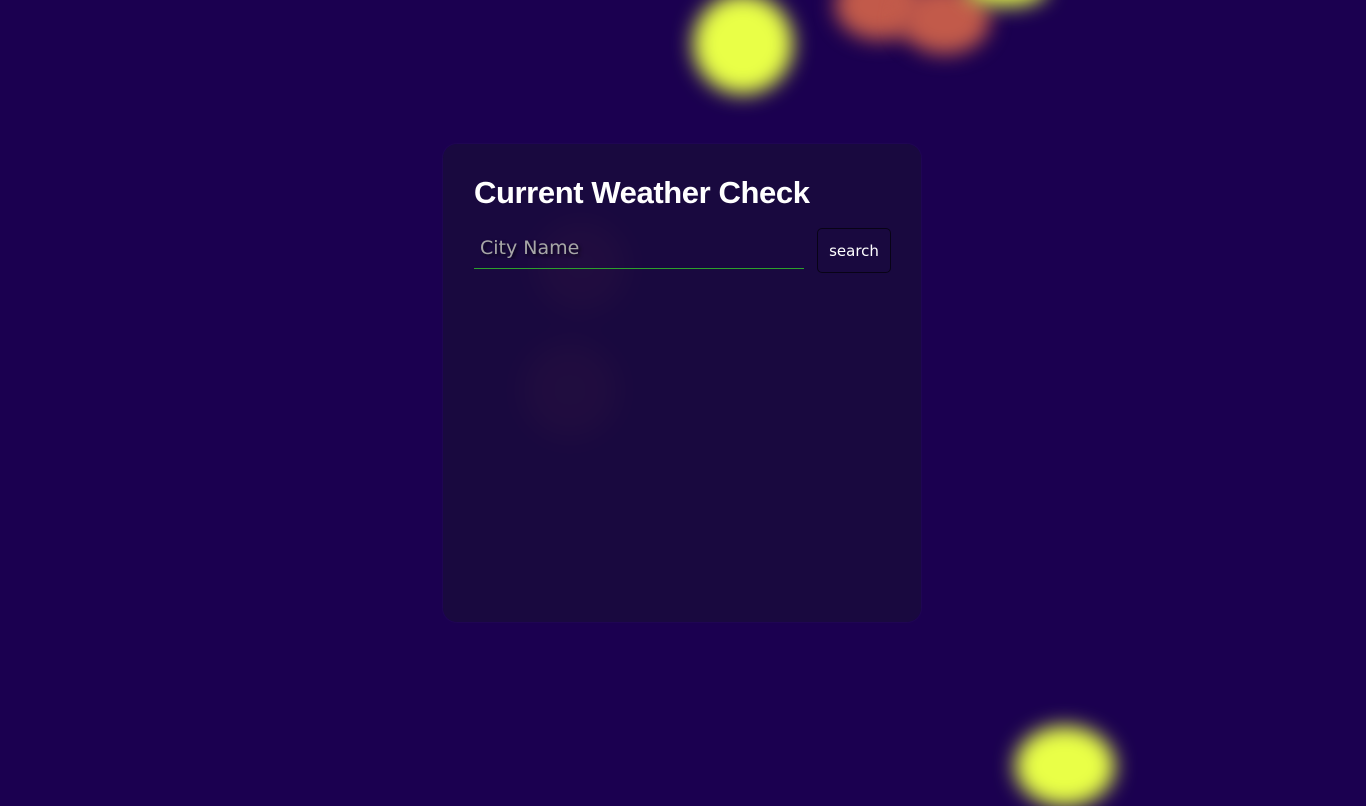 This screenshot has height=806, width=1366. What do you see at coordinates (642, 192) in the screenshot?
I see `page-title: Current Weather Check` at bounding box center [642, 192].